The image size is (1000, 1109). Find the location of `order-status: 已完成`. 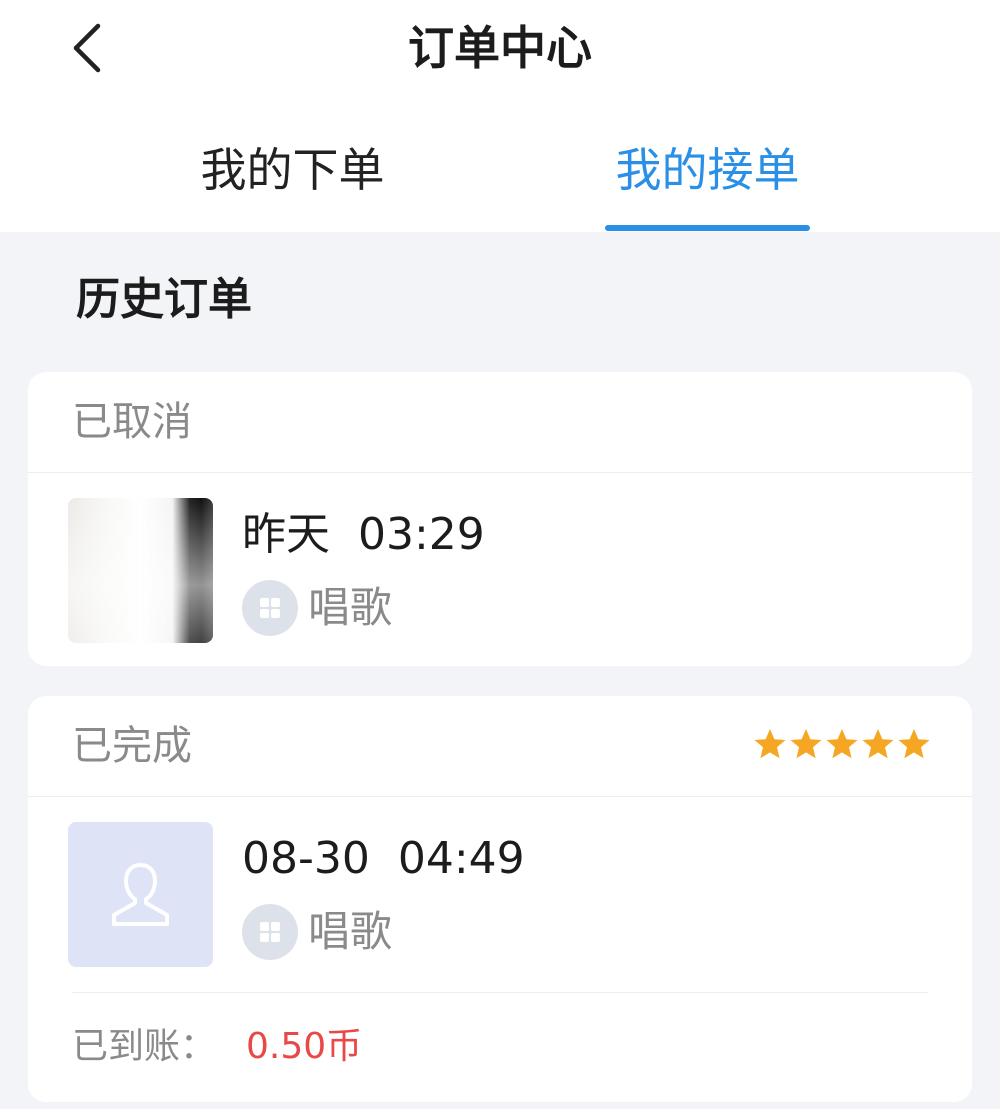

order-status: 已完成 is located at coordinates (132, 746).